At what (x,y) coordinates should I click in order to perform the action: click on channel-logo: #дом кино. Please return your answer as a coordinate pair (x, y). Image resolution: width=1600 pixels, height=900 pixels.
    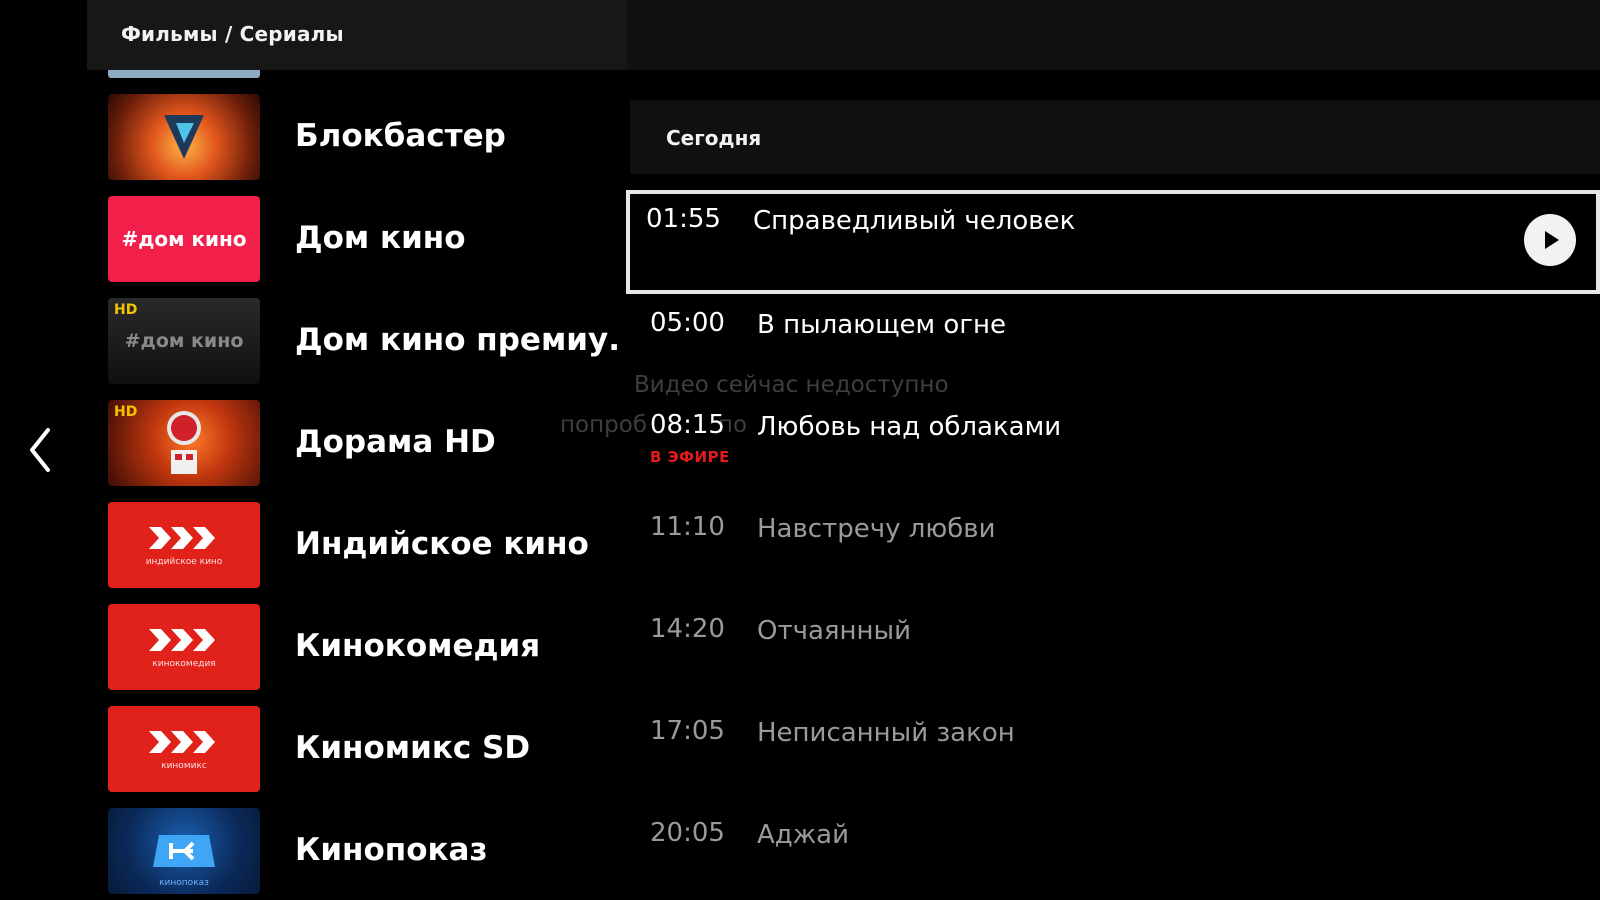
    Looking at the image, I should click on (184, 239).